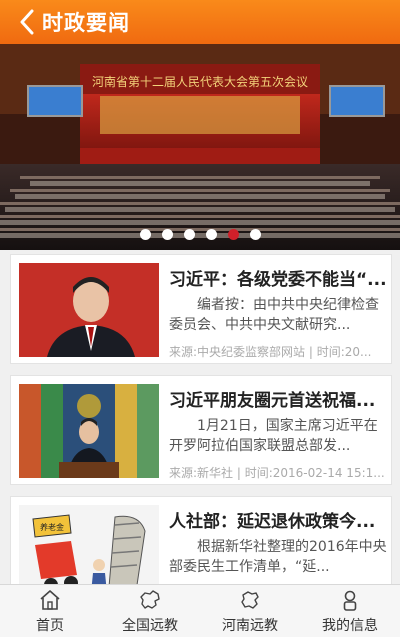  I want to click on back-button, so click(27, 22).